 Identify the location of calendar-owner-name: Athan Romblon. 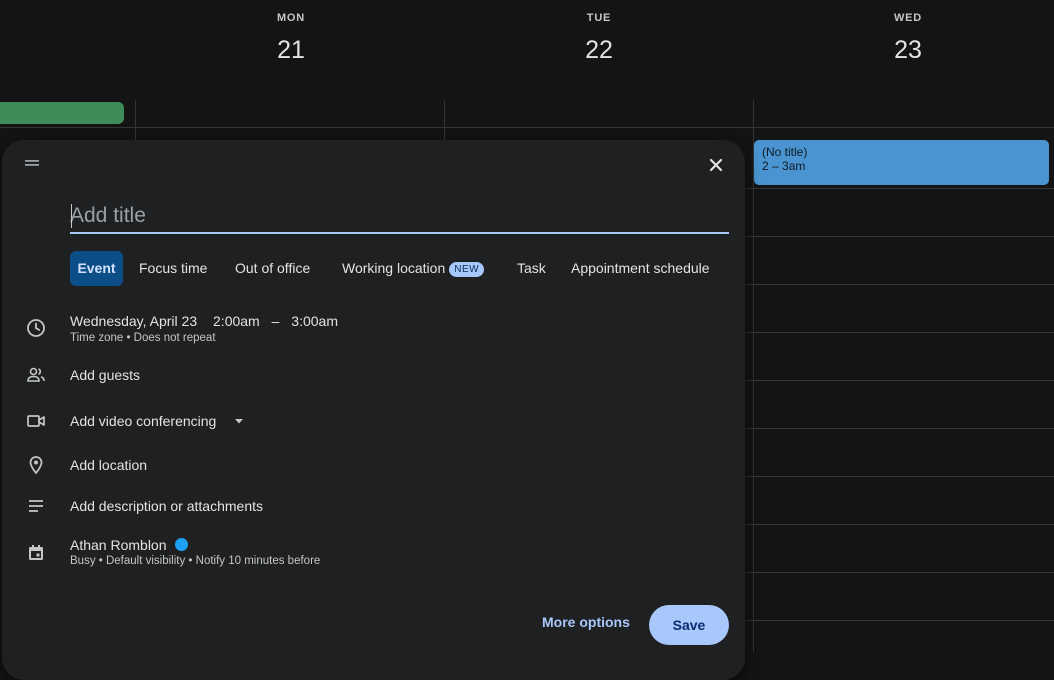
(118, 545).